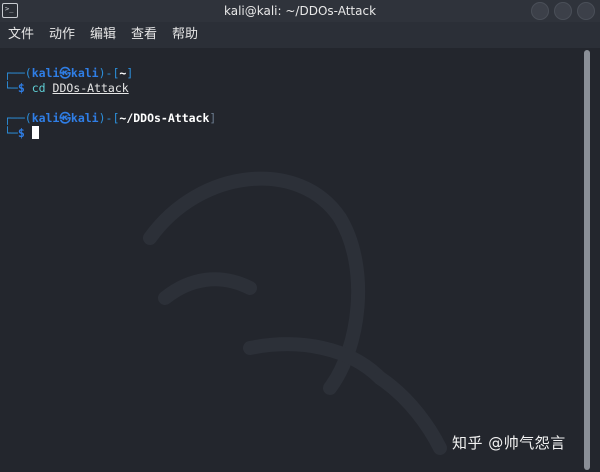  I want to click on vertical-scrollbar, so click(587, 260).